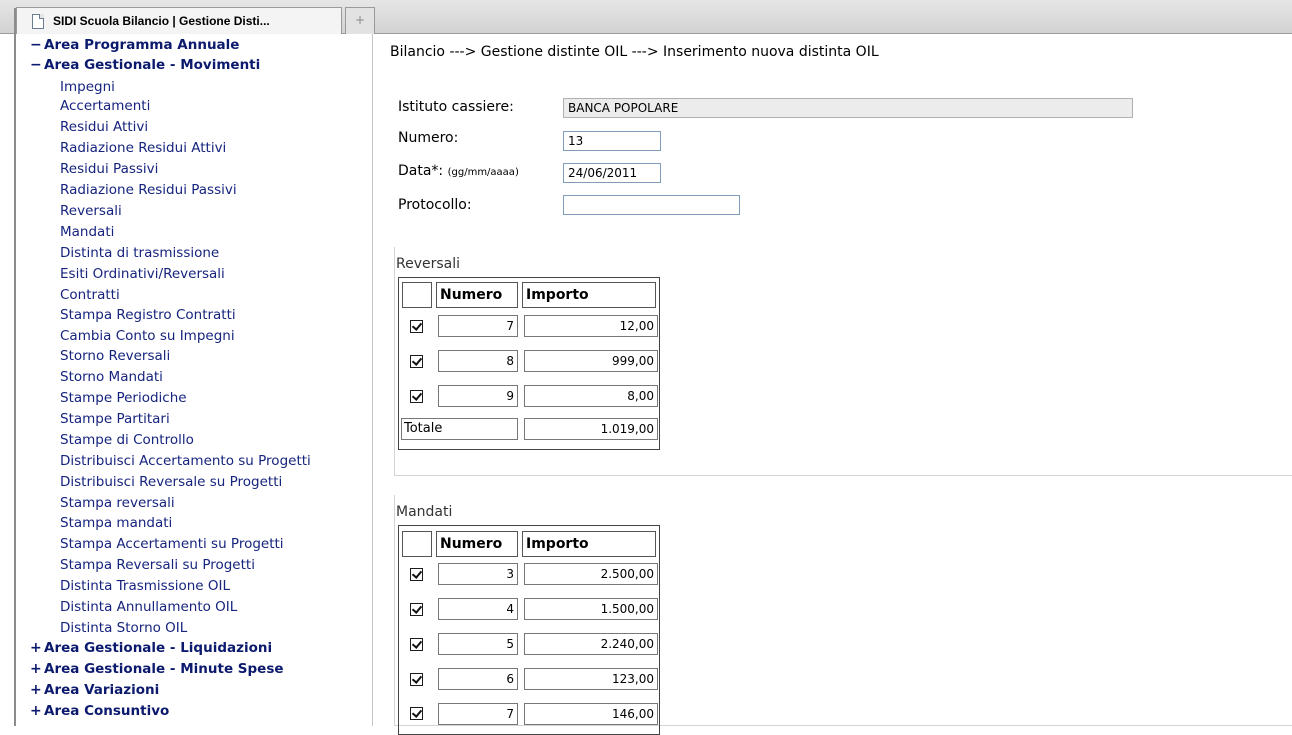 The height and width of the screenshot is (735, 1292). What do you see at coordinates (15, 380) in the screenshot?
I see `frame-left-border` at bounding box center [15, 380].